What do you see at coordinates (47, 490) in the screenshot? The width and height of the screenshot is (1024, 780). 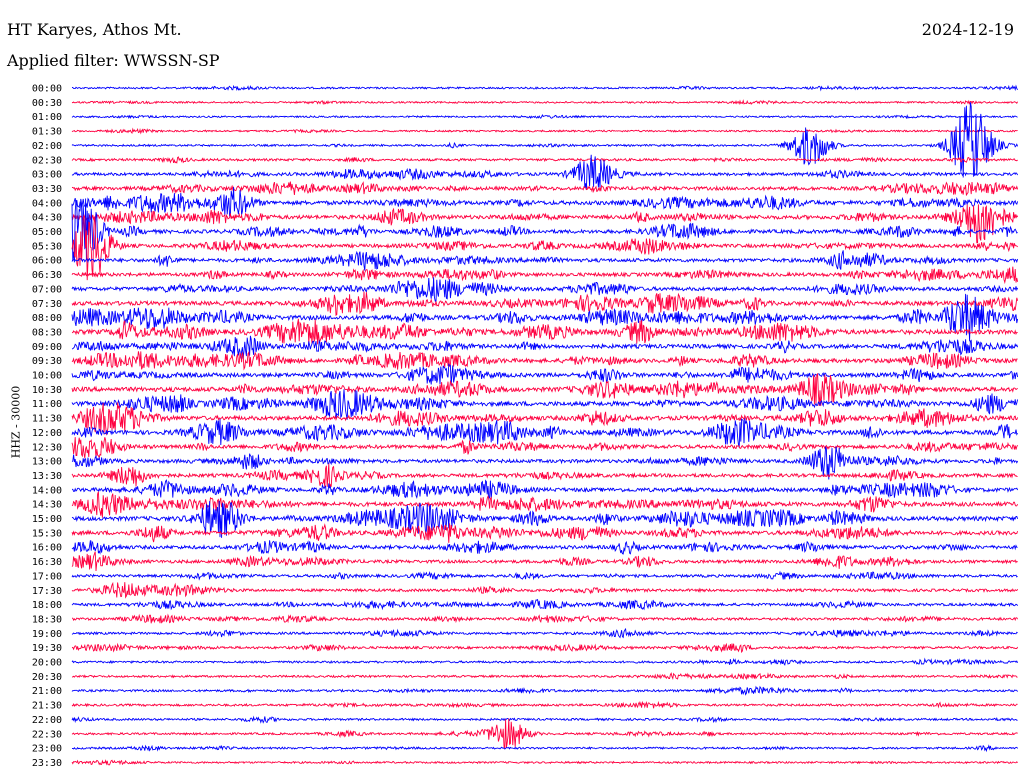 I see `time-tick-label: 14:00` at bounding box center [47, 490].